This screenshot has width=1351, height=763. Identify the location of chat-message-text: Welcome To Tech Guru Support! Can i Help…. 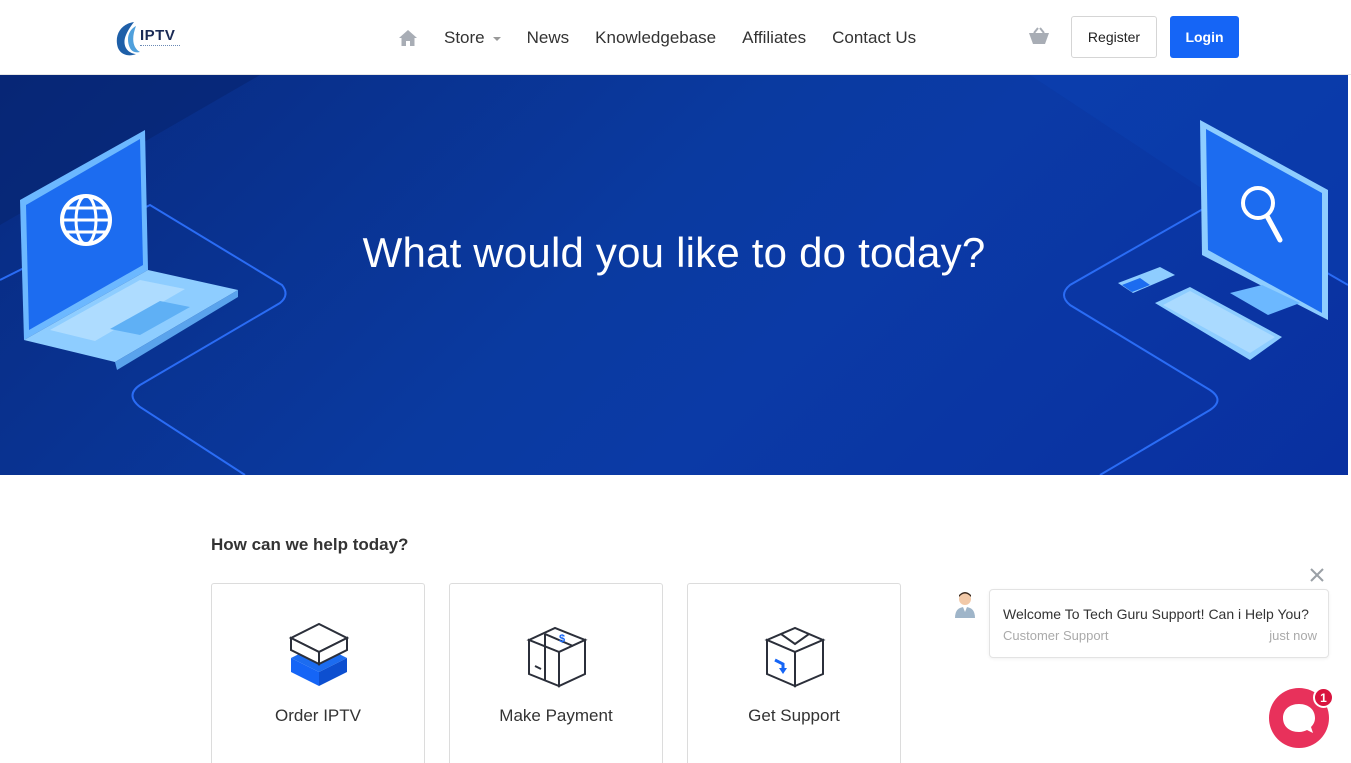
(1156, 614).